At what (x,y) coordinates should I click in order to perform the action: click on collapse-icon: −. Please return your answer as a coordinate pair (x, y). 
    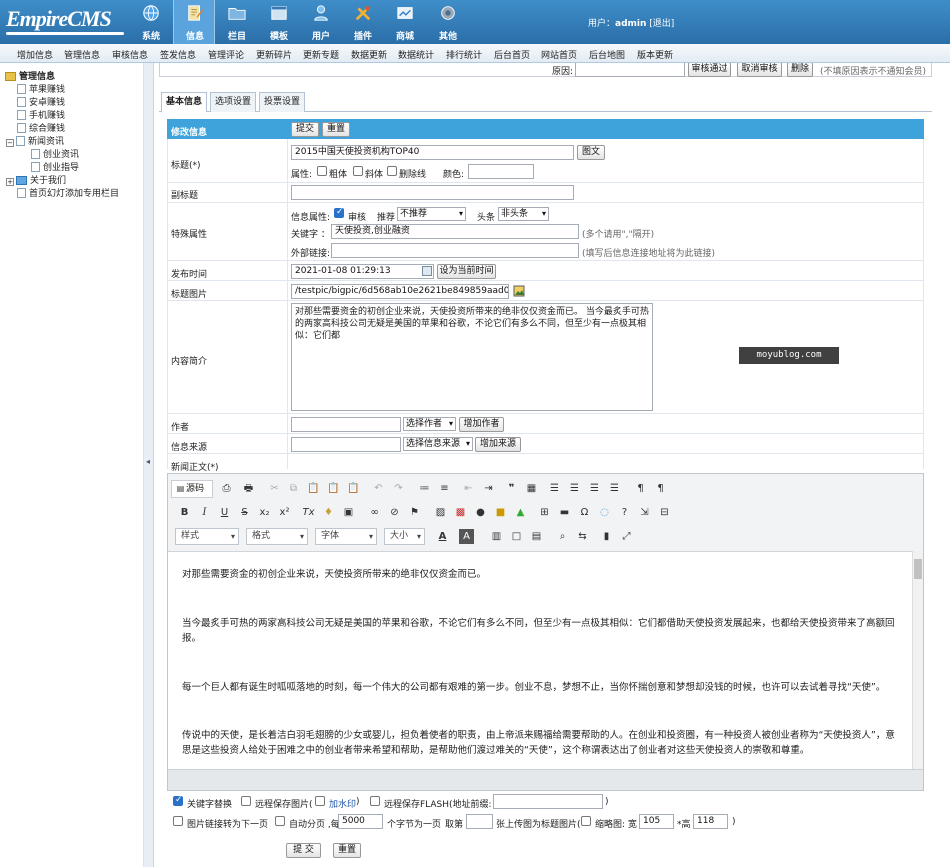
    Looking at the image, I should click on (10, 143).